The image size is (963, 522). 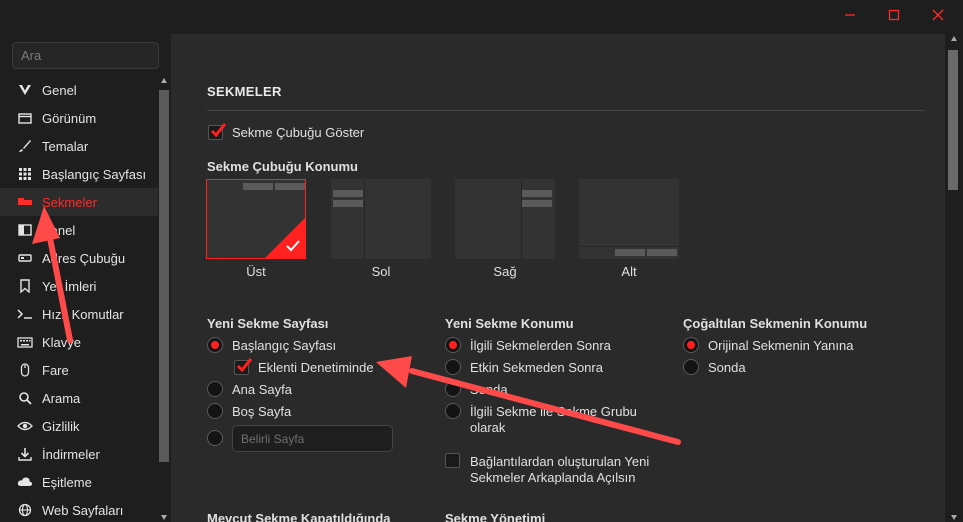 I want to click on content-scrollbar, so click(x=954, y=278).